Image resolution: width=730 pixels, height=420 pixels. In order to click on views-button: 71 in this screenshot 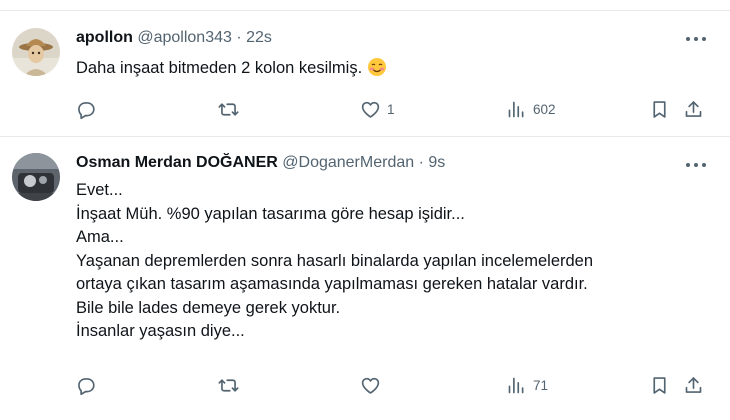, I will do `click(527, 385)`.